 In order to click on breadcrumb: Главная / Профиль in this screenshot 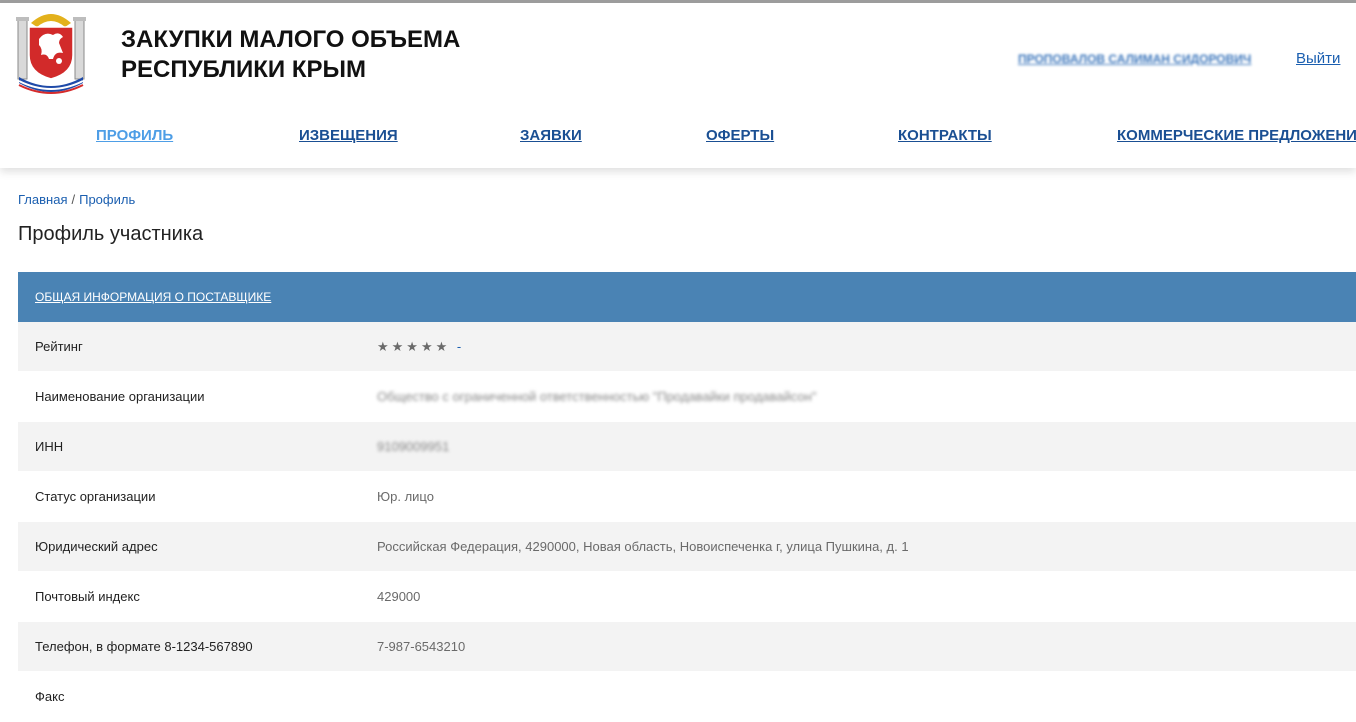, I will do `click(76, 199)`.